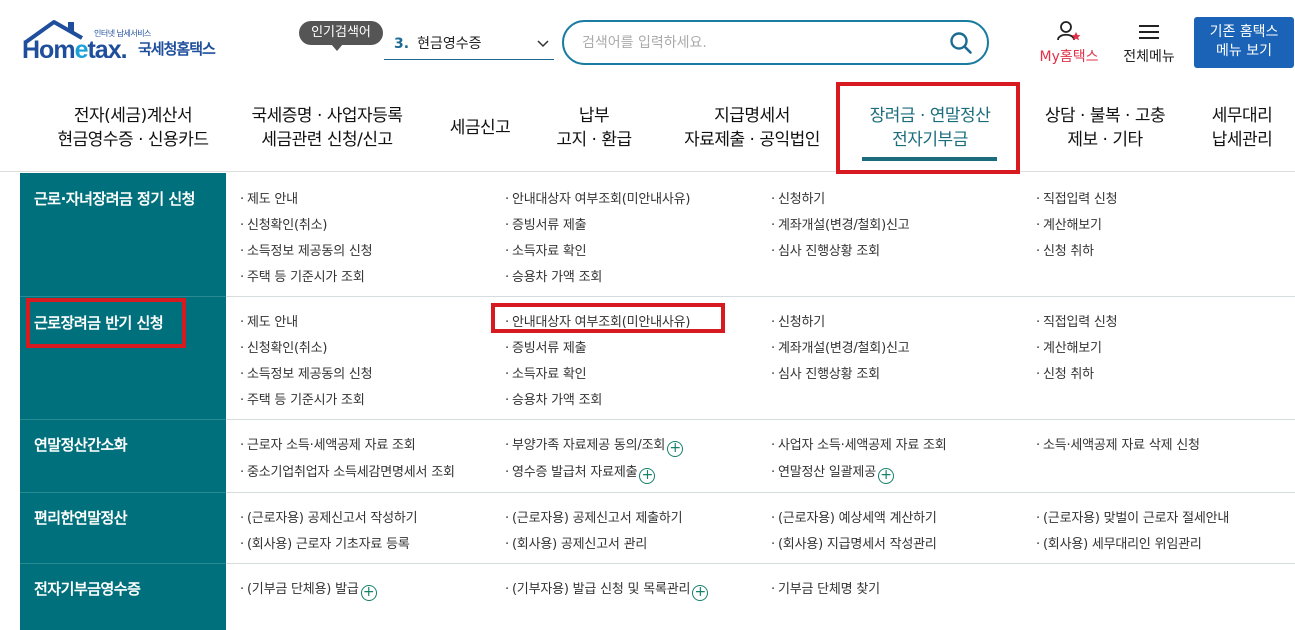 The height and width of the screenshot is (630, 1295). I want to click on nav-statement: 지급명세서 자료제출 · 공익법인, so click(752, 128).